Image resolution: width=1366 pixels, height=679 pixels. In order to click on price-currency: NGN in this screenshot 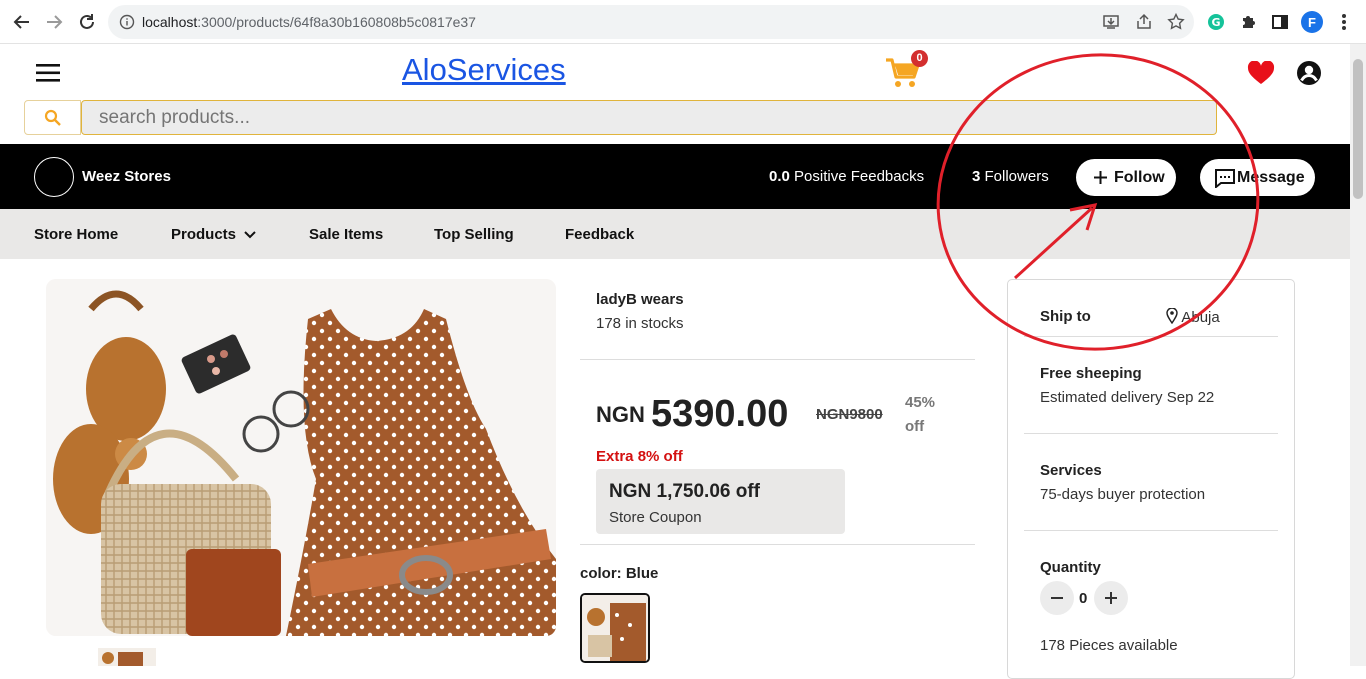, I will do `click(620, 414)`.